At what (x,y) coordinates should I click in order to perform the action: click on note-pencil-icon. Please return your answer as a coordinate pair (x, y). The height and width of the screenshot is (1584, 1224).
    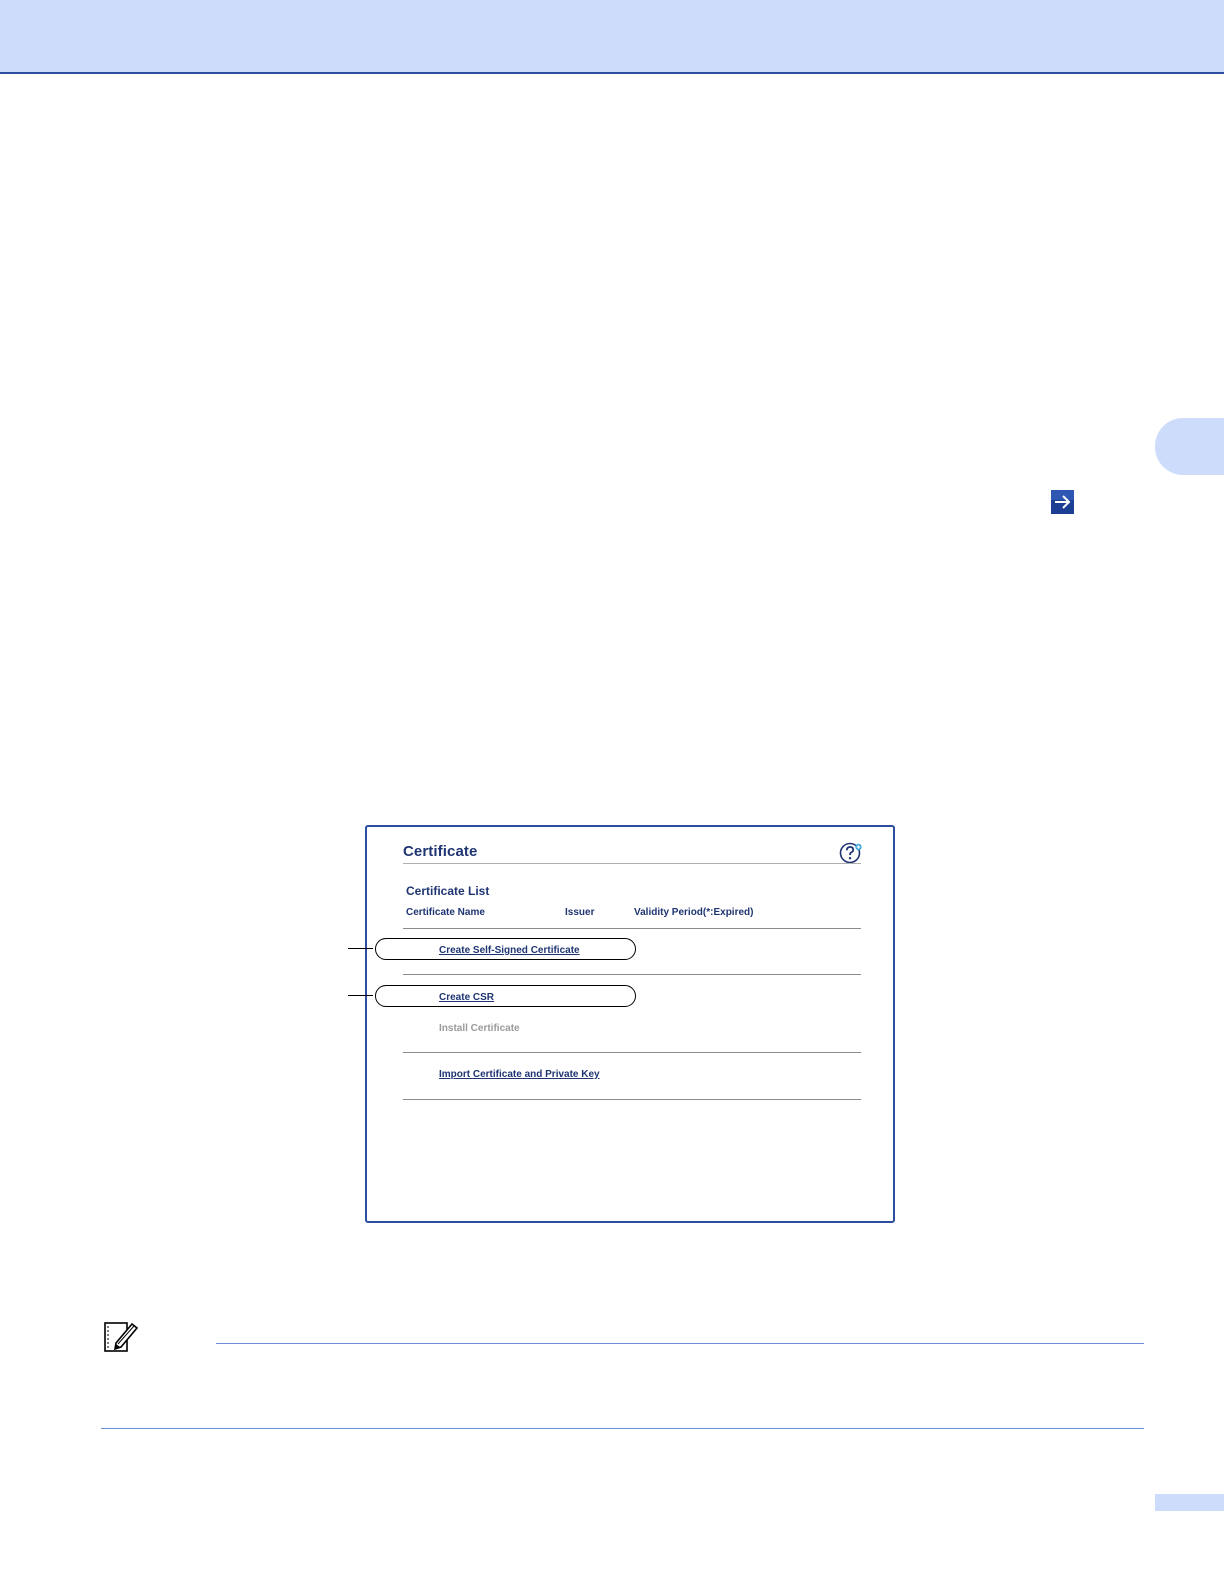
    Looking at the image, I should click on (121, 1337).